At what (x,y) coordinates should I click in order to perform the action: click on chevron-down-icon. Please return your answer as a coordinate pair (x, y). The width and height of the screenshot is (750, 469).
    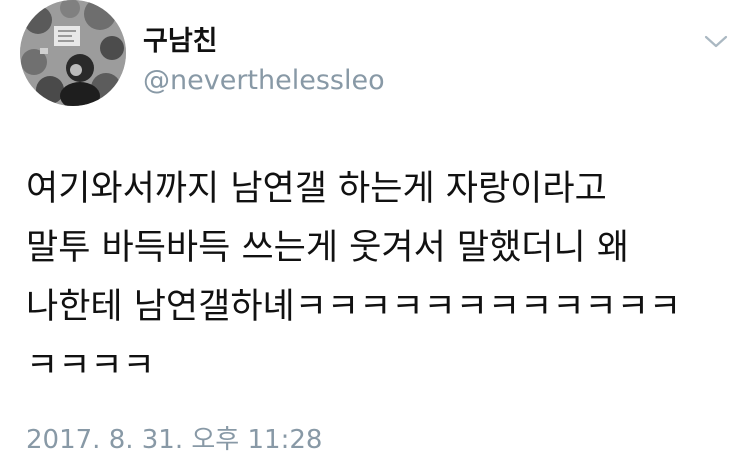
    Looking at the image, I should click on (716, 42).